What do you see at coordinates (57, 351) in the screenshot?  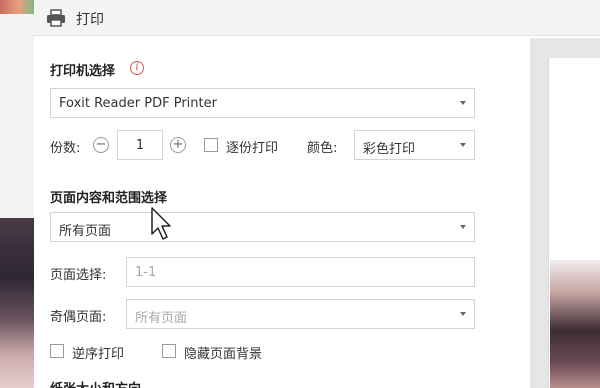 I see `reverse-print-checkbox` at bounding box center [57, 351].